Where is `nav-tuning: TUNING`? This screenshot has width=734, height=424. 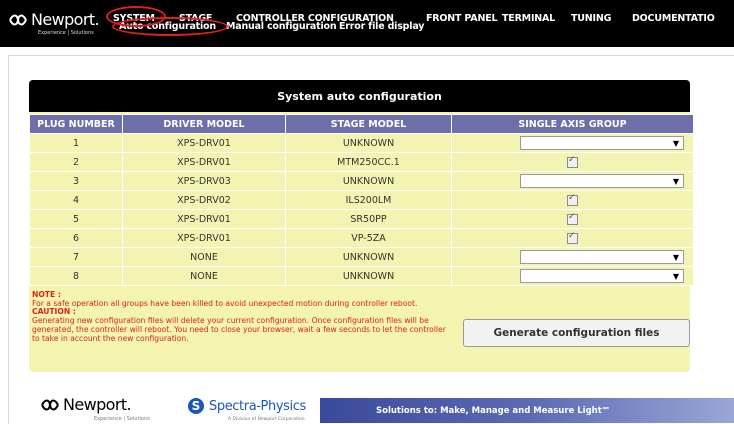 nav-tuning: TUNING is located at coordinates (591, 18).